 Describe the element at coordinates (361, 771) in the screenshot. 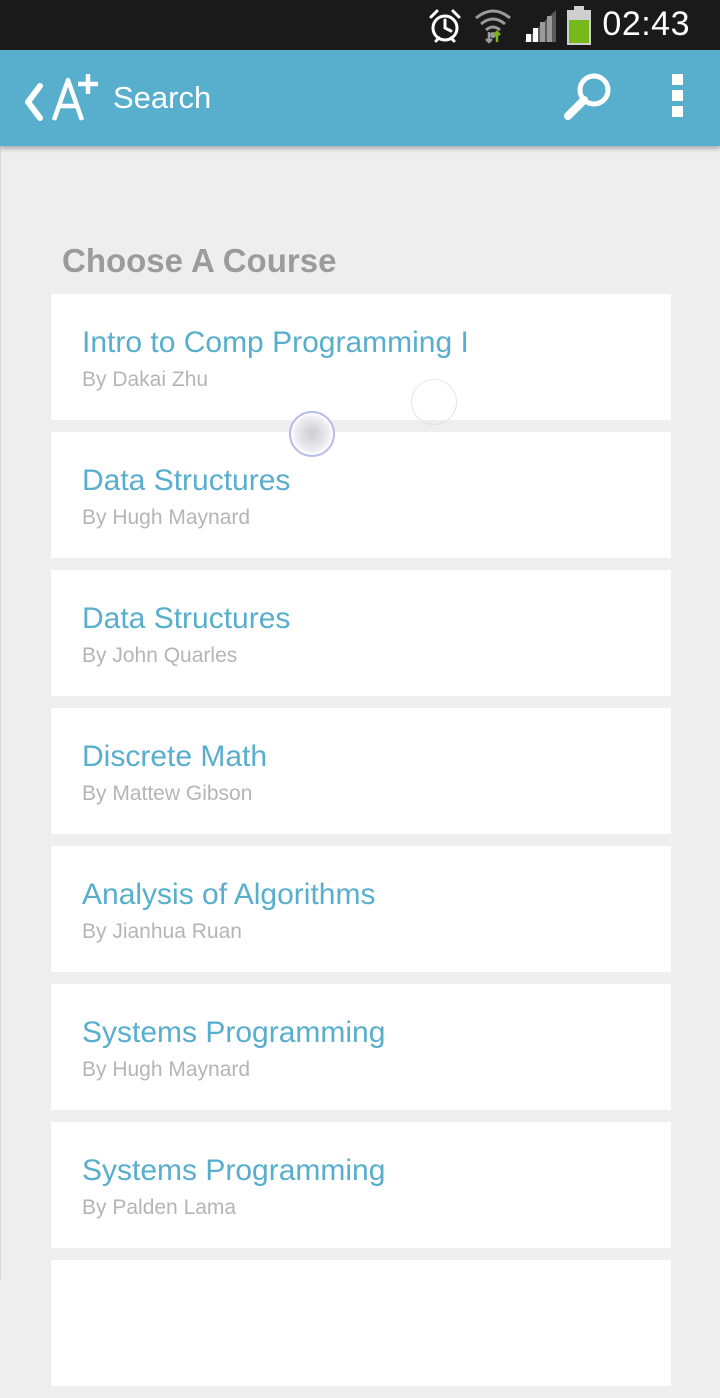

I see `course-card: Discrete Math By Mattew Gibson` at that location.